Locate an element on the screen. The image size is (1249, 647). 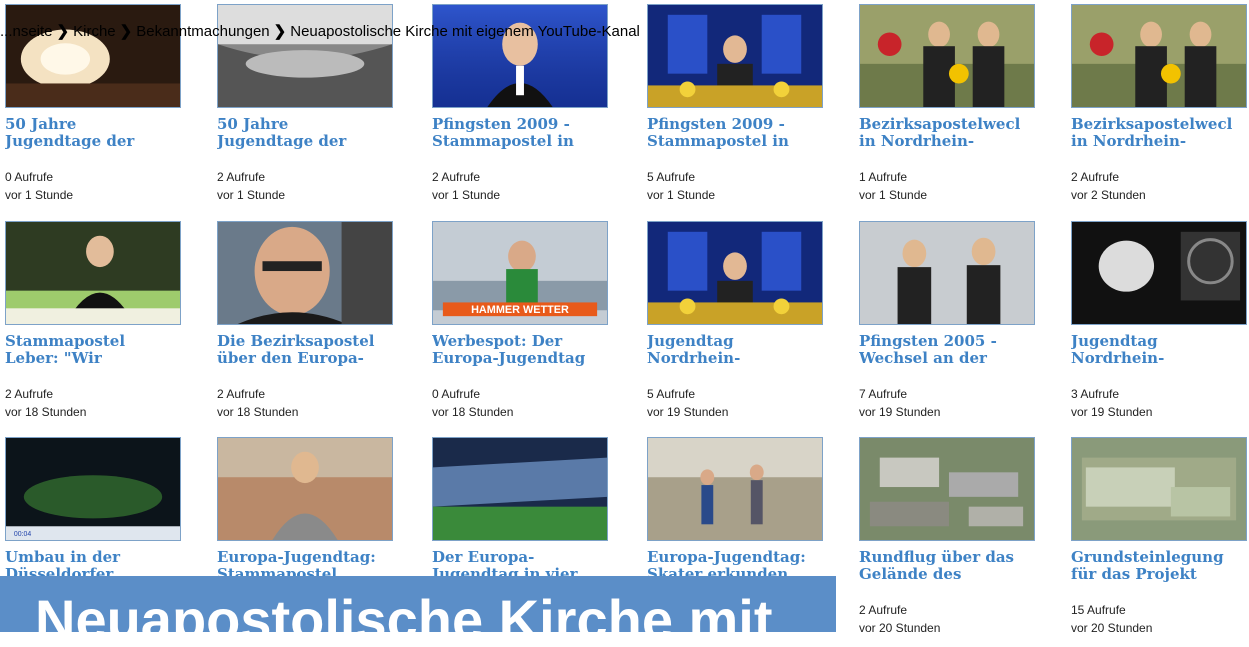
video-title-link: Die Bezirksapostel über den Europa- is located at coordinates (309, 350).